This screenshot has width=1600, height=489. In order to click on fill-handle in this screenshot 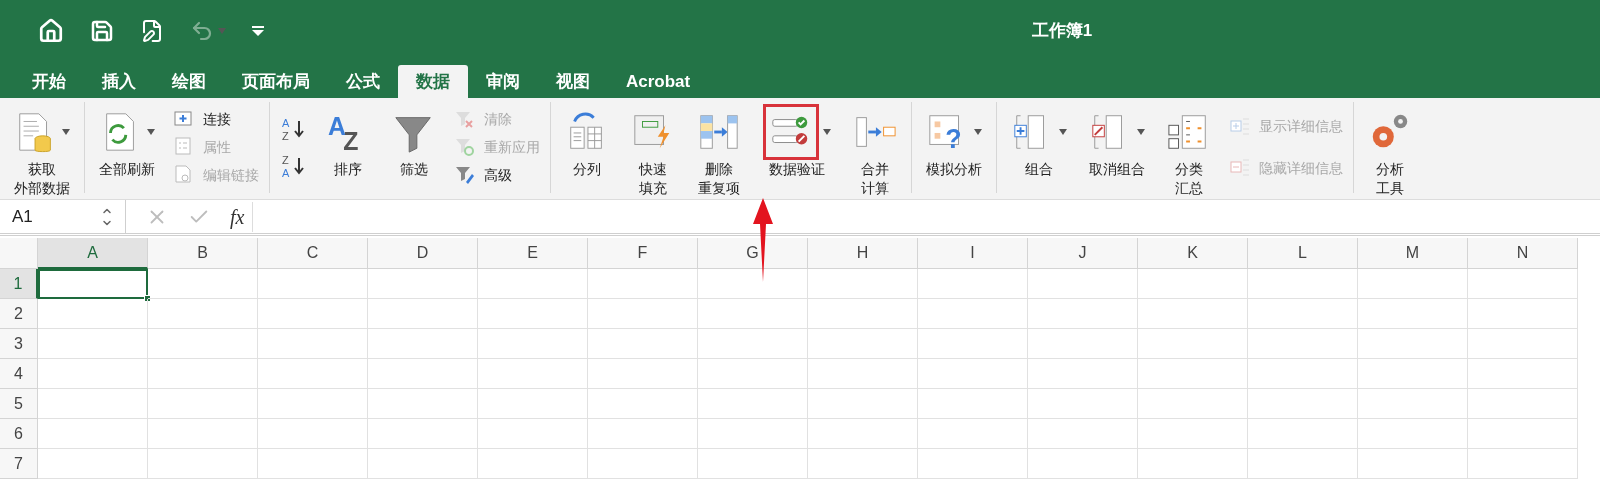, I will do `click(147, 298)`.